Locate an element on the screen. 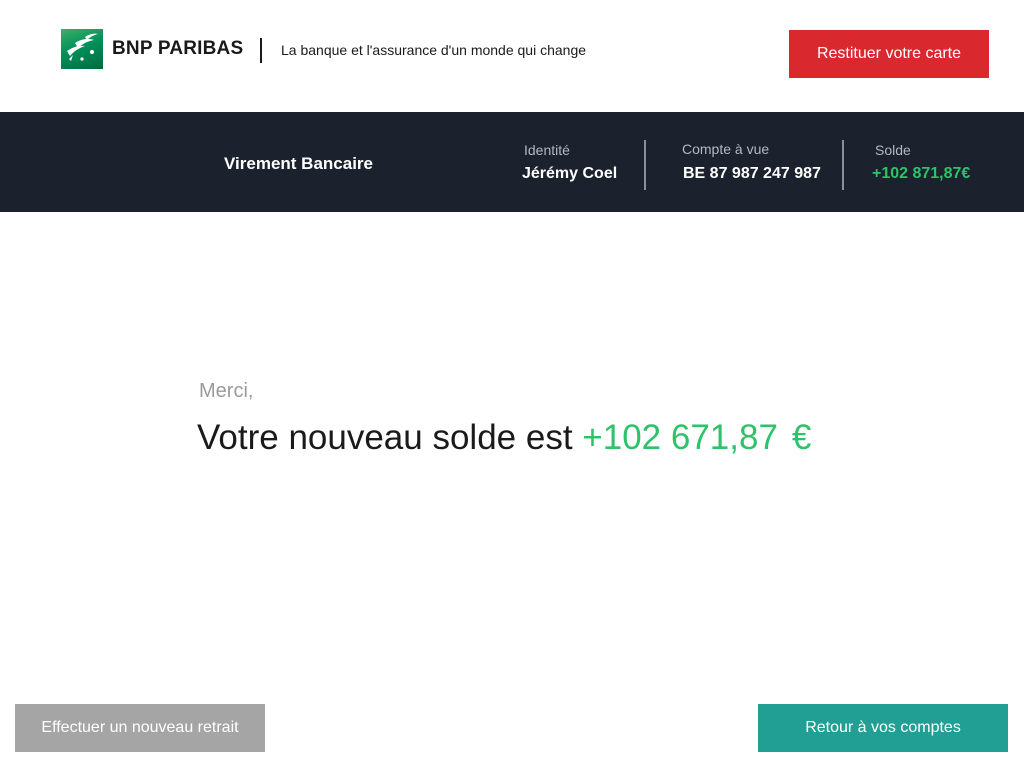  thanks-text: Merci, is located at coordinates (226, 391).